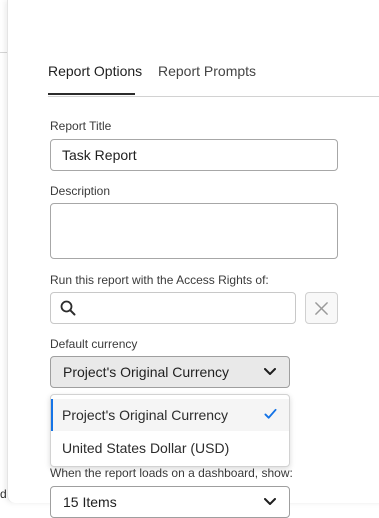 The width and height of the screenshot is (379, 518). What do you see at coordinates (194, 155) in the screenshot?
I see `report-title-input` at bounding box center [194, 155].